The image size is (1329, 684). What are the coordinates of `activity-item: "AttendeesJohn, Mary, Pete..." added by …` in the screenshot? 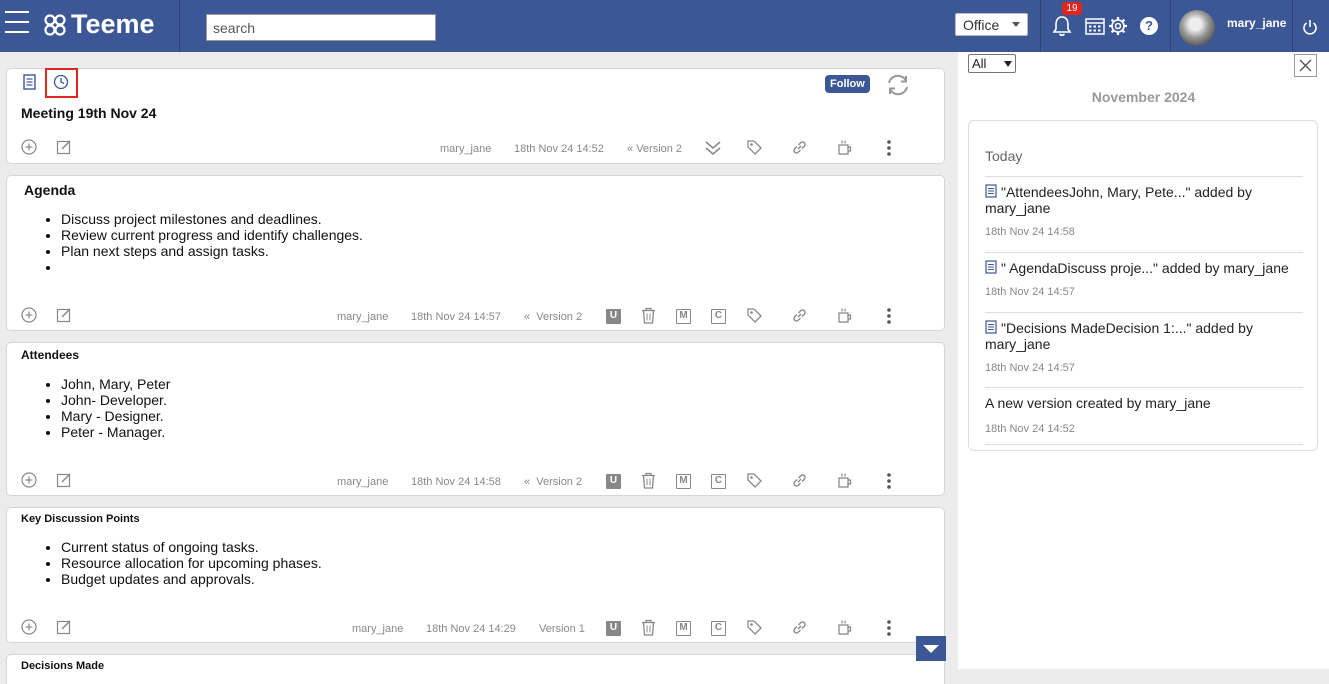 It's located at (1144, 208).